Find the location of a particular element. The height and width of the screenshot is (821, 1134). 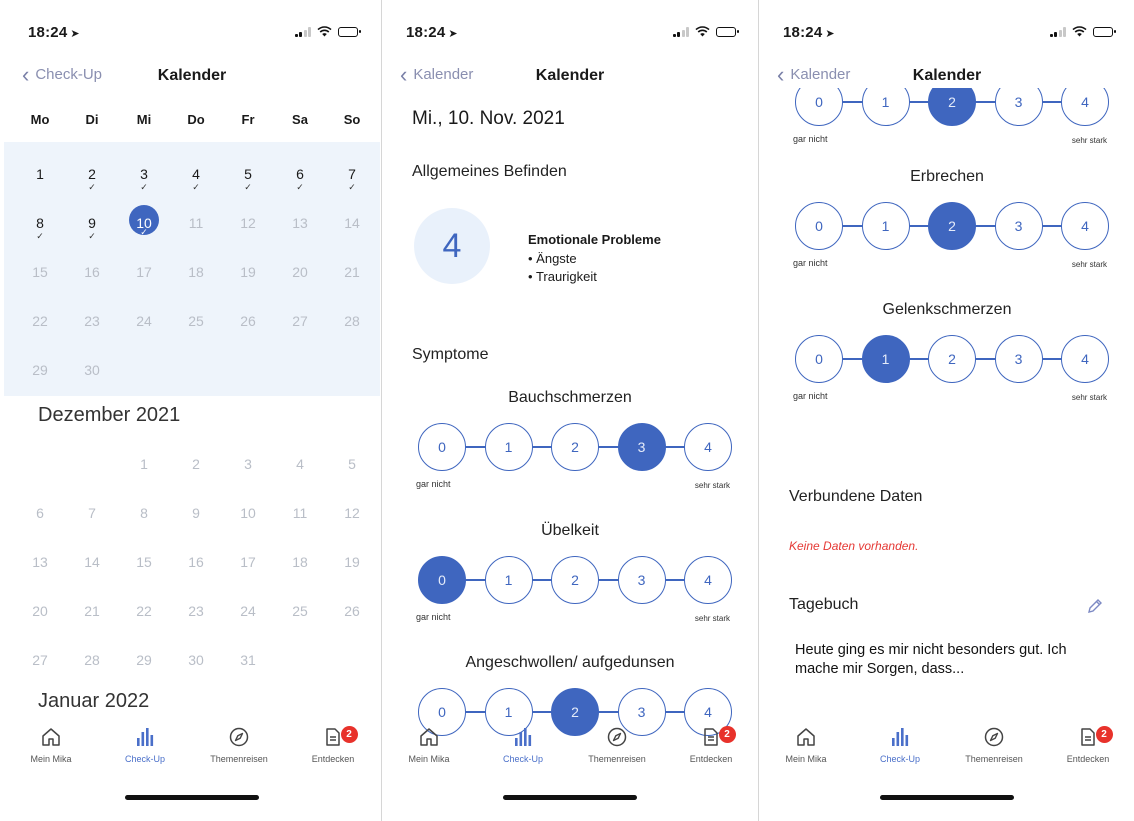

calendar-day: 8 ✓ is located at coordinates (40, 216).